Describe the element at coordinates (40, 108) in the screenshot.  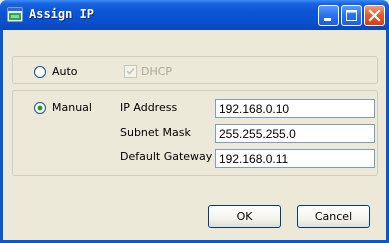
I see `manual-radio` at that location.